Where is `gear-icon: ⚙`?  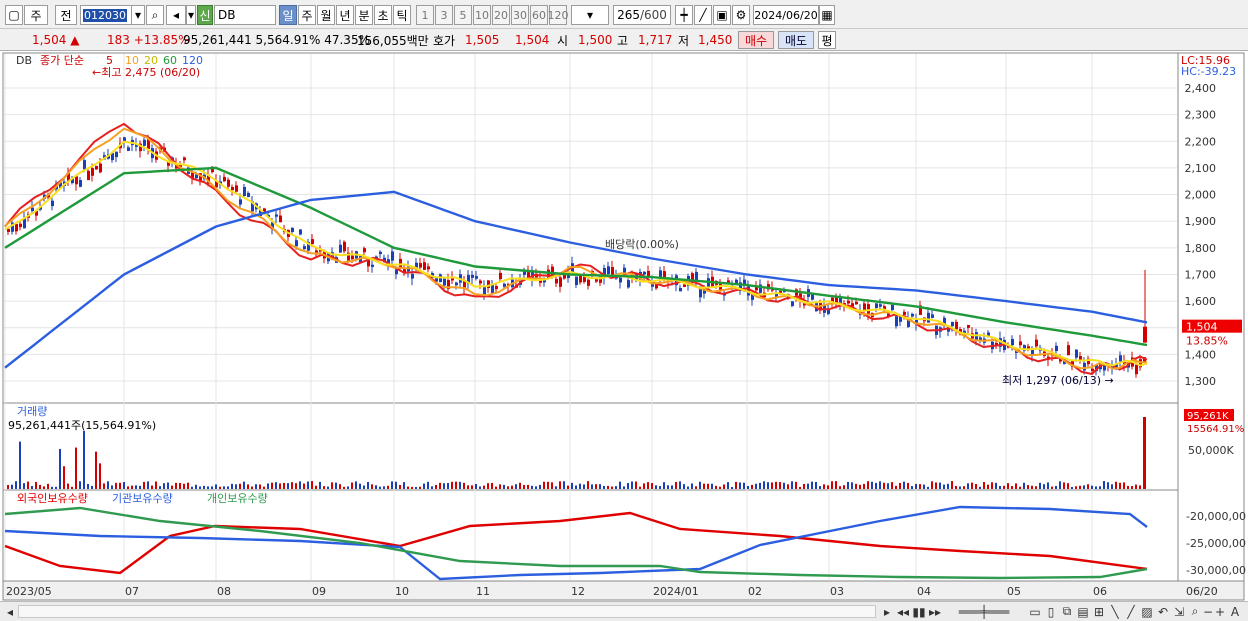 gear-icon: ⚙ is located at coordinates (741, 15).